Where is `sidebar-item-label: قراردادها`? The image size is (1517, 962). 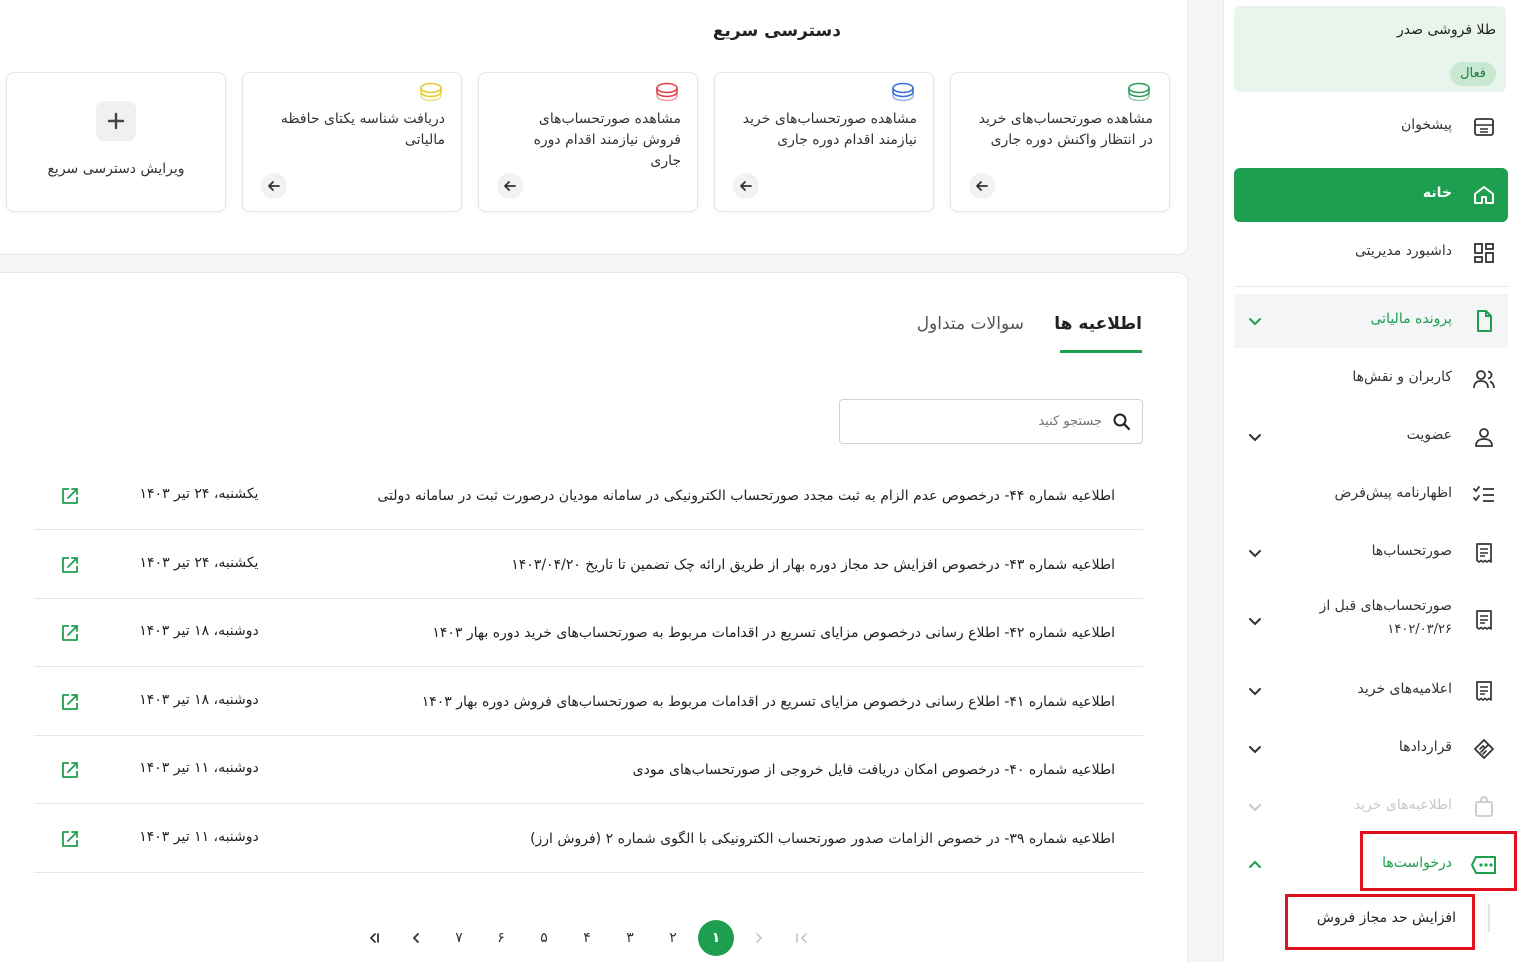 sidebar-item-label: قراردادها is located at coordinates (1425, 747).